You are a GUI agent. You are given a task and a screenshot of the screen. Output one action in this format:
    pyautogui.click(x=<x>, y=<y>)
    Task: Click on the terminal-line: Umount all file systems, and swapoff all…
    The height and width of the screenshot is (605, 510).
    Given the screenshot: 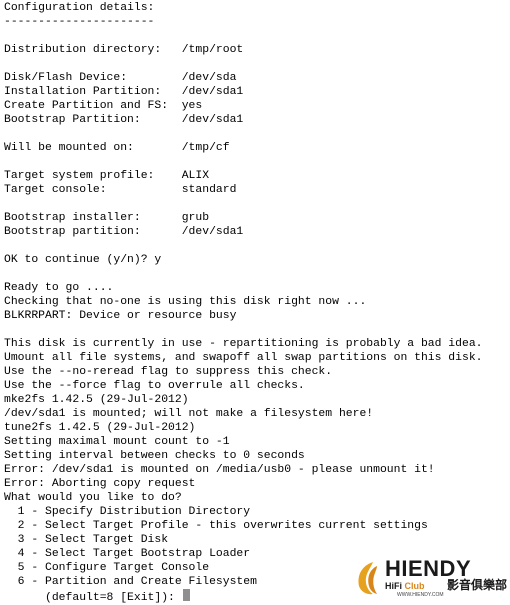 What is the action you would take?
    pyautogui.click(x=243, y=358)
    